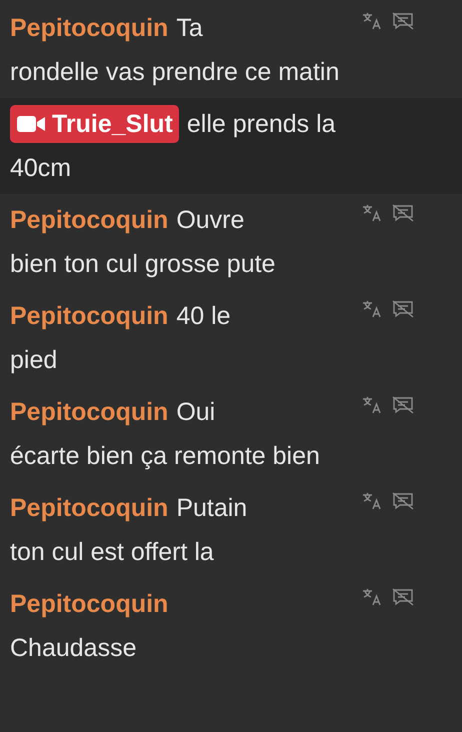 Image resolution: width=462 pixels, height=732 pixels. Describe the element at coordinates (94, 124) in the screenshot. I see `streamer-badge: Truie_Slut` at that location.